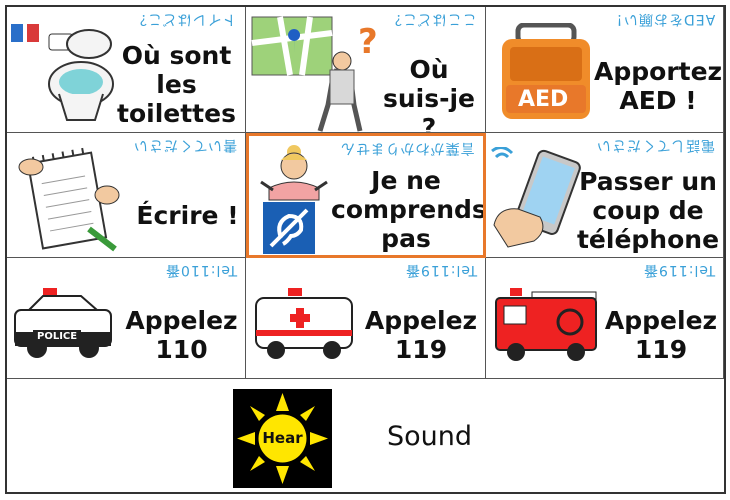 The image size is (730, 500). Describe the element at coordinates (69, 199) in the screenshot. I see `notepad-icon` at that location.